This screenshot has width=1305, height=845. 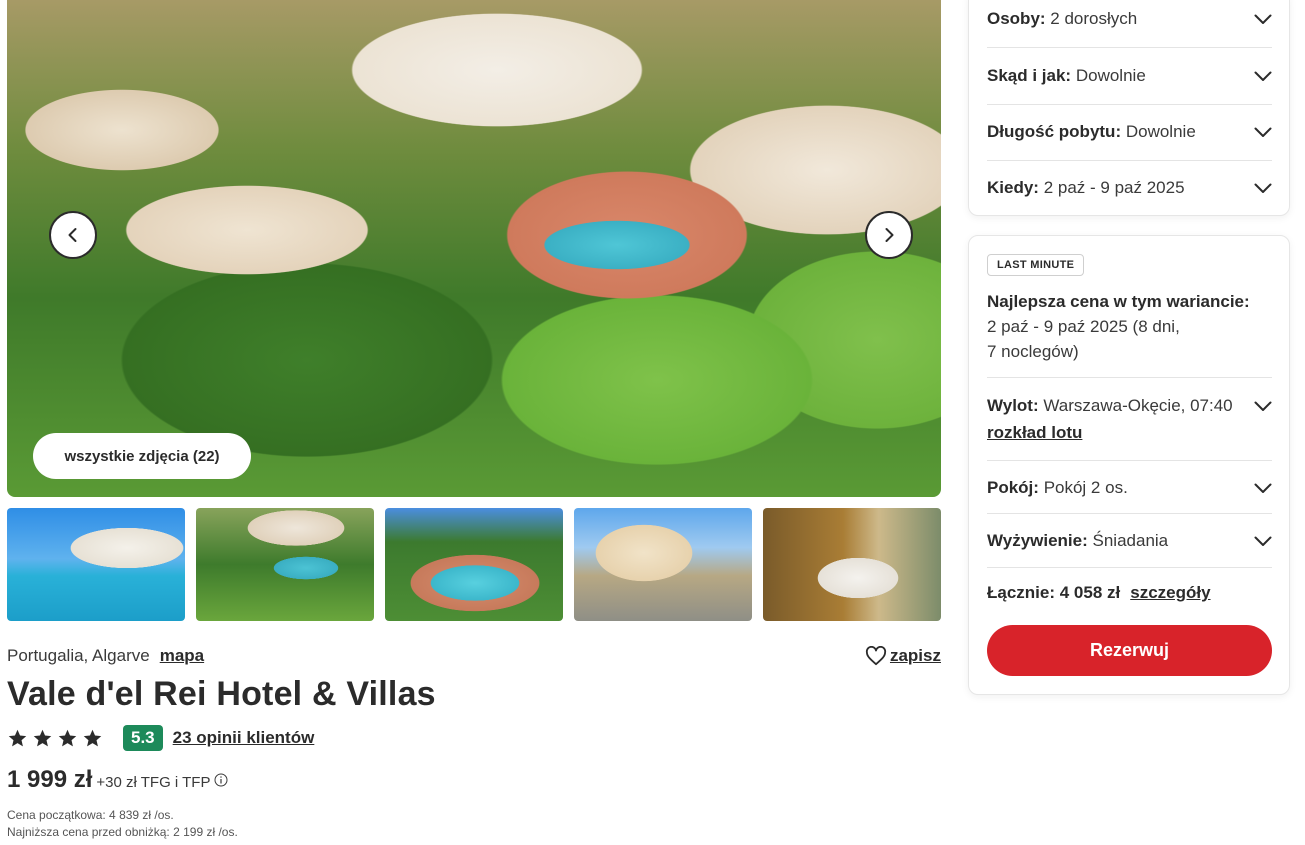 I want to click on origin-filter: Skąd i jak: Dowolnie, so click(x=1129, y=76).